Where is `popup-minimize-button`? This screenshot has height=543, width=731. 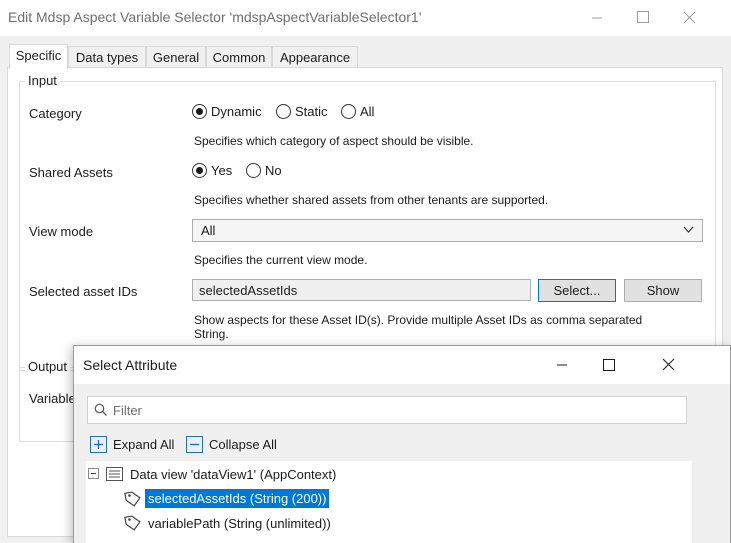 popup-minimize-button is located at coordinates (562, 365).